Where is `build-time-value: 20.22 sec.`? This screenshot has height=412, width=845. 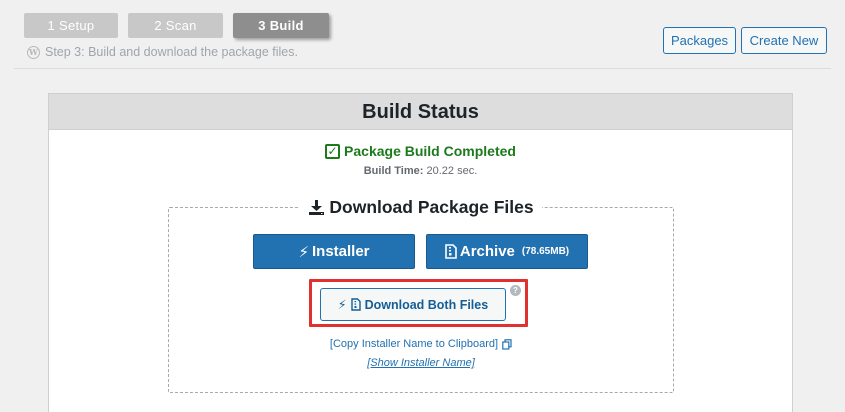 build-time-value: 20.22 sec. is located at coordinates (452, 171).